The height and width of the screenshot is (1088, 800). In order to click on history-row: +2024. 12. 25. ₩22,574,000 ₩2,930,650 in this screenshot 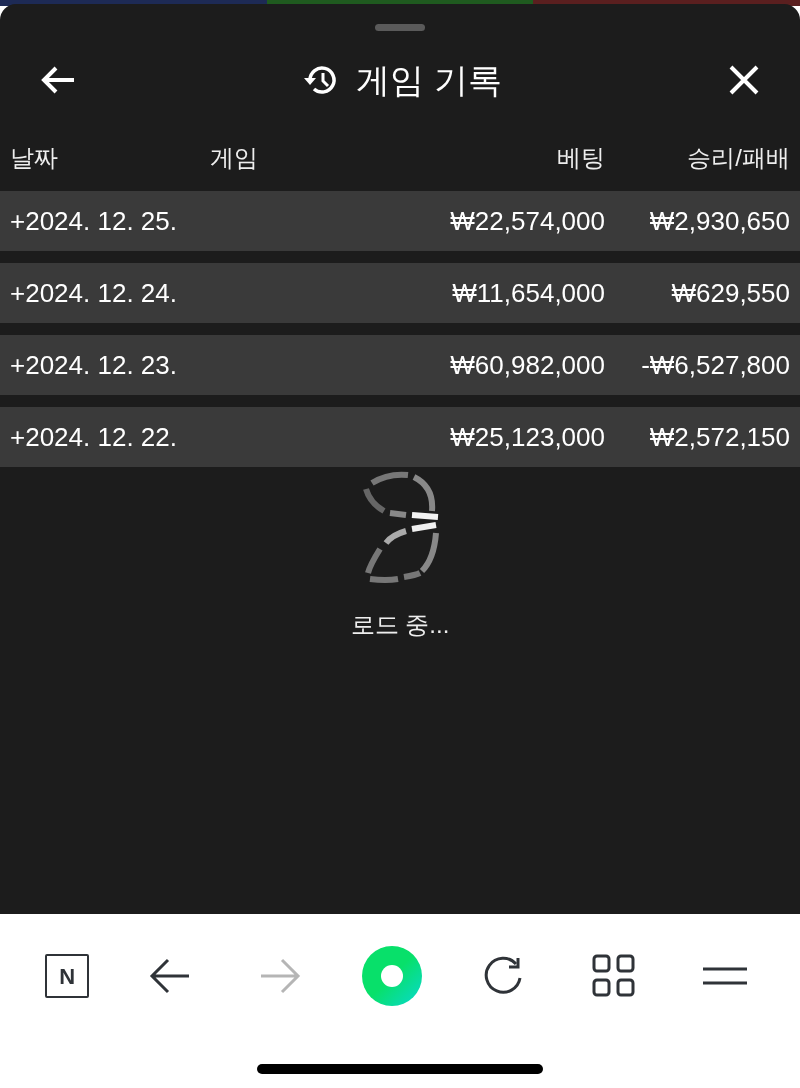, I will do `click(400, 221)`.